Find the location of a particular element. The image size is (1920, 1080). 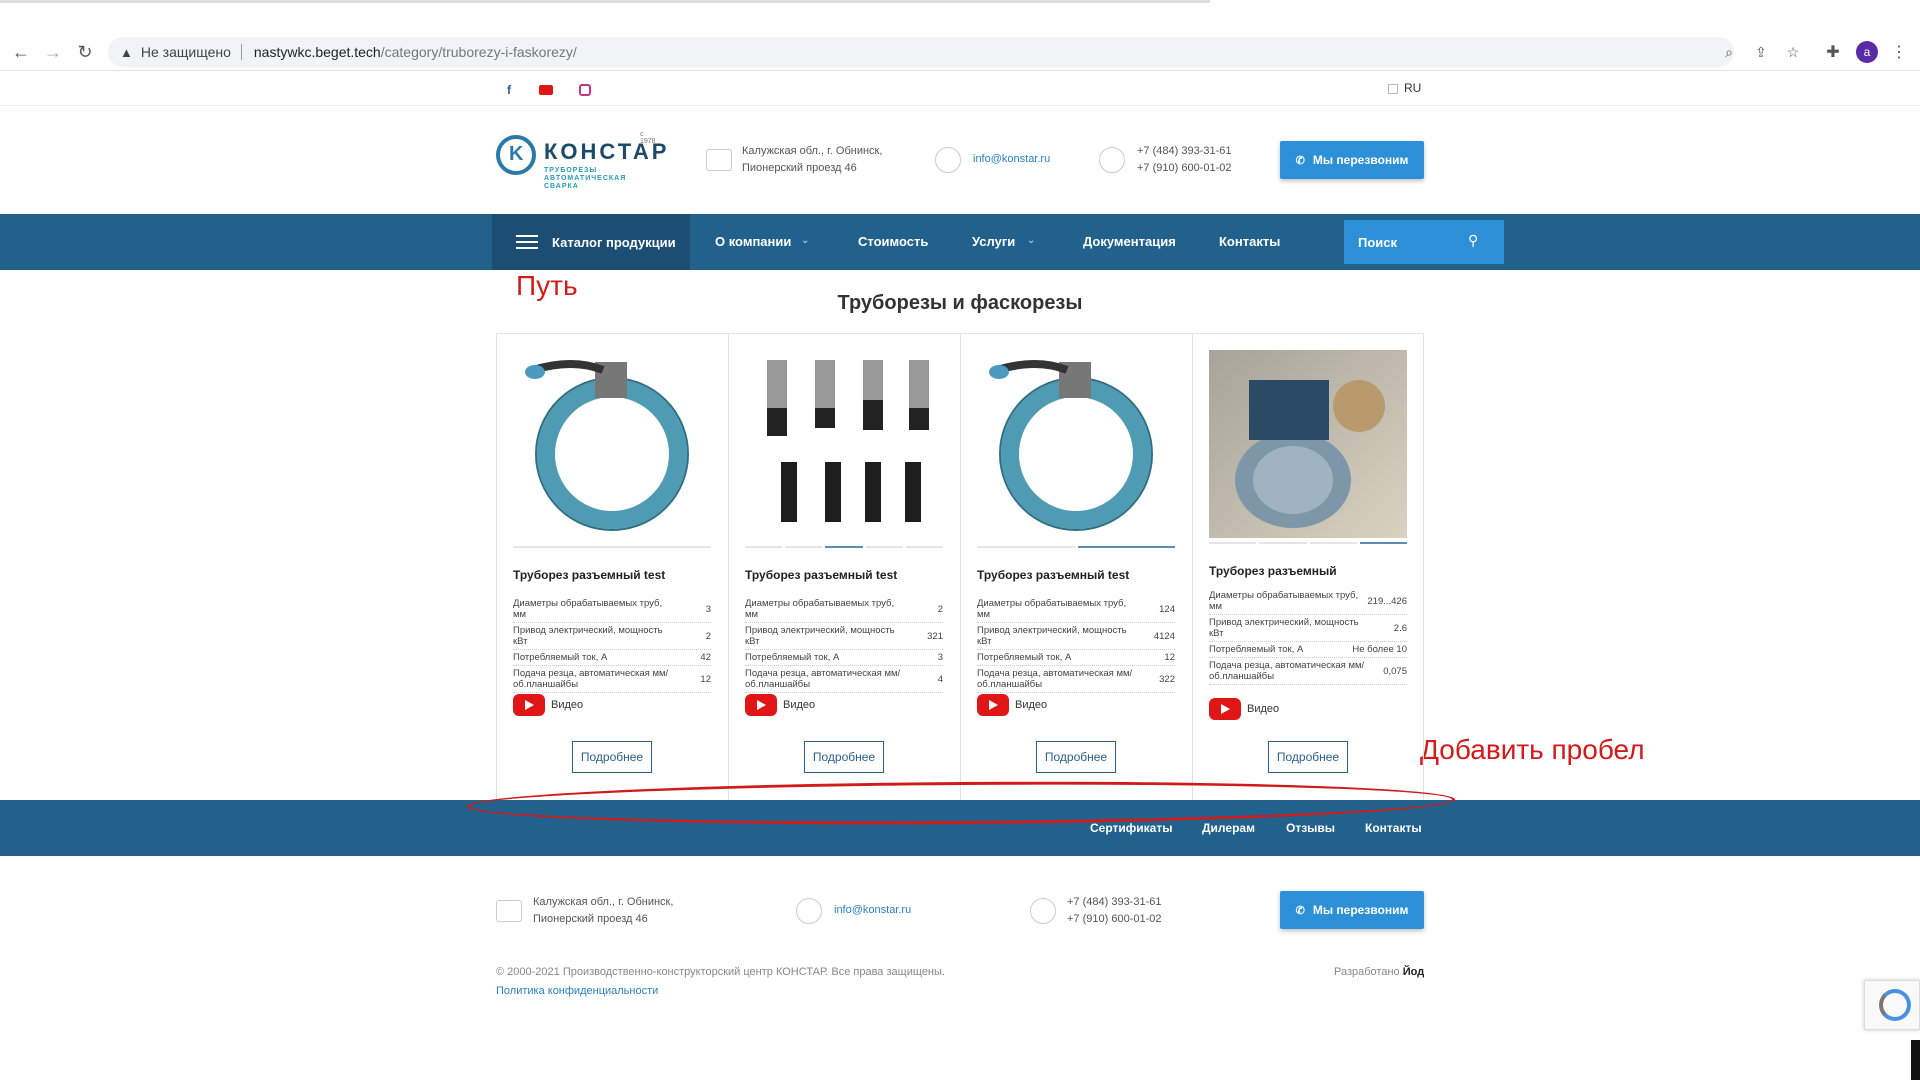

recaptcha-badge is located at coordinates (1892, 1005).